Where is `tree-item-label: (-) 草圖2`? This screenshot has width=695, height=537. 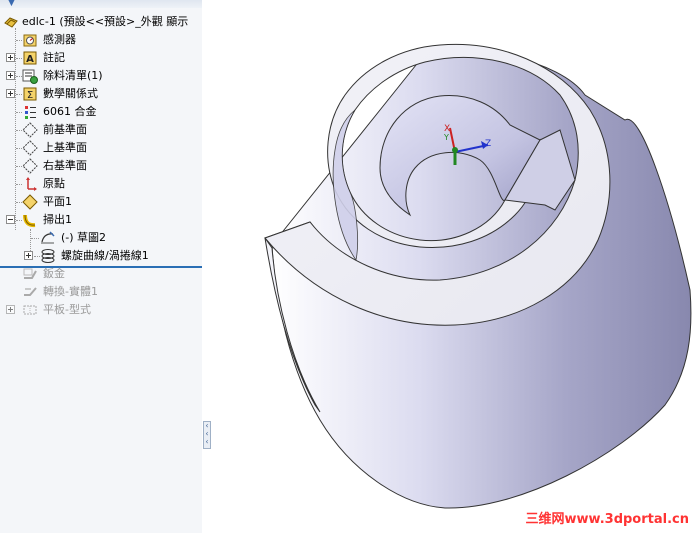
tree-item-label: (-) 草圖2 is located at coordinates (84, 237).